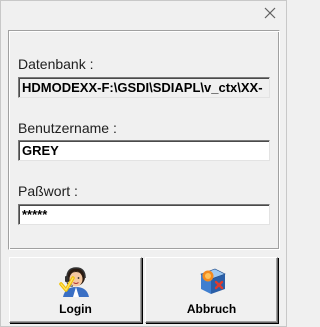 Image resolution: width=320 pixels, height=327 pixels. I want to click on username-label: Benutzername :, so click(67, 128).